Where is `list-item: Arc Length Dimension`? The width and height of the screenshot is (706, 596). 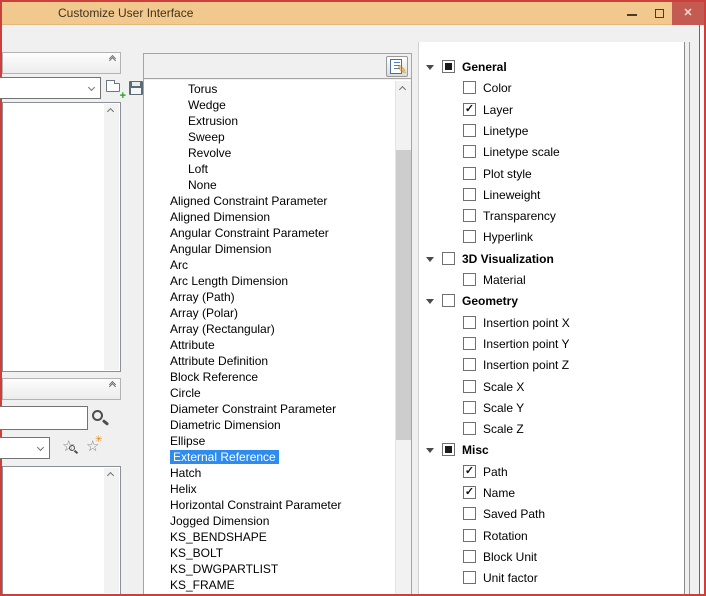
list-item: Arc Length Dimension is located at coordinates (277, 281).